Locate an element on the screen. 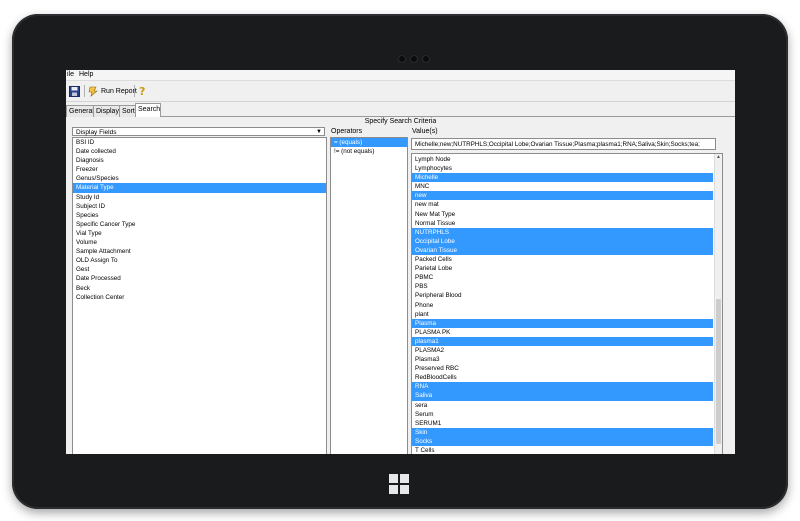  display-field-item: Species is located at coordinates (199, 215).